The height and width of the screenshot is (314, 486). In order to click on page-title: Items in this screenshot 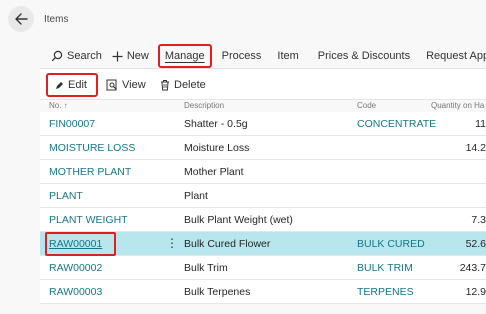, I will do `click(56, 19)`.